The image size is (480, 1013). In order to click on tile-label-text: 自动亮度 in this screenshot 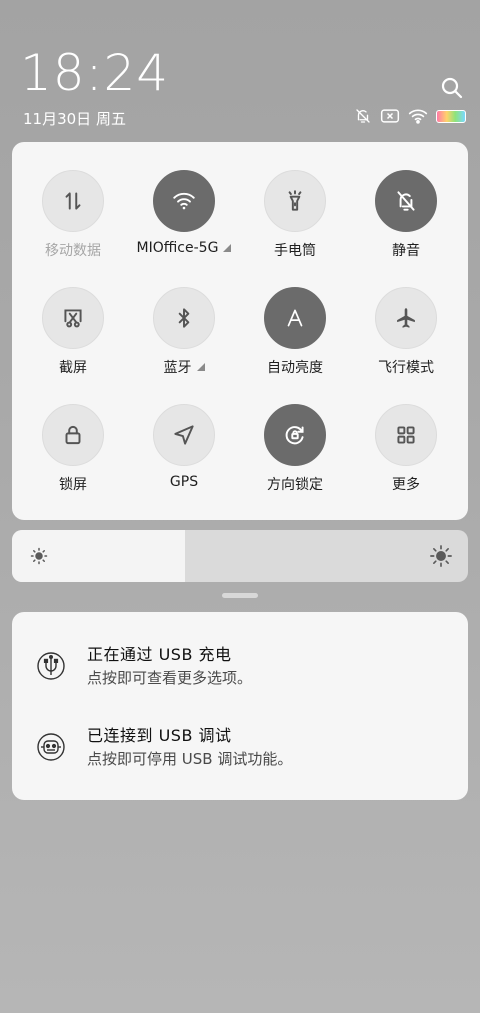, I will do `click(295, 368)`.